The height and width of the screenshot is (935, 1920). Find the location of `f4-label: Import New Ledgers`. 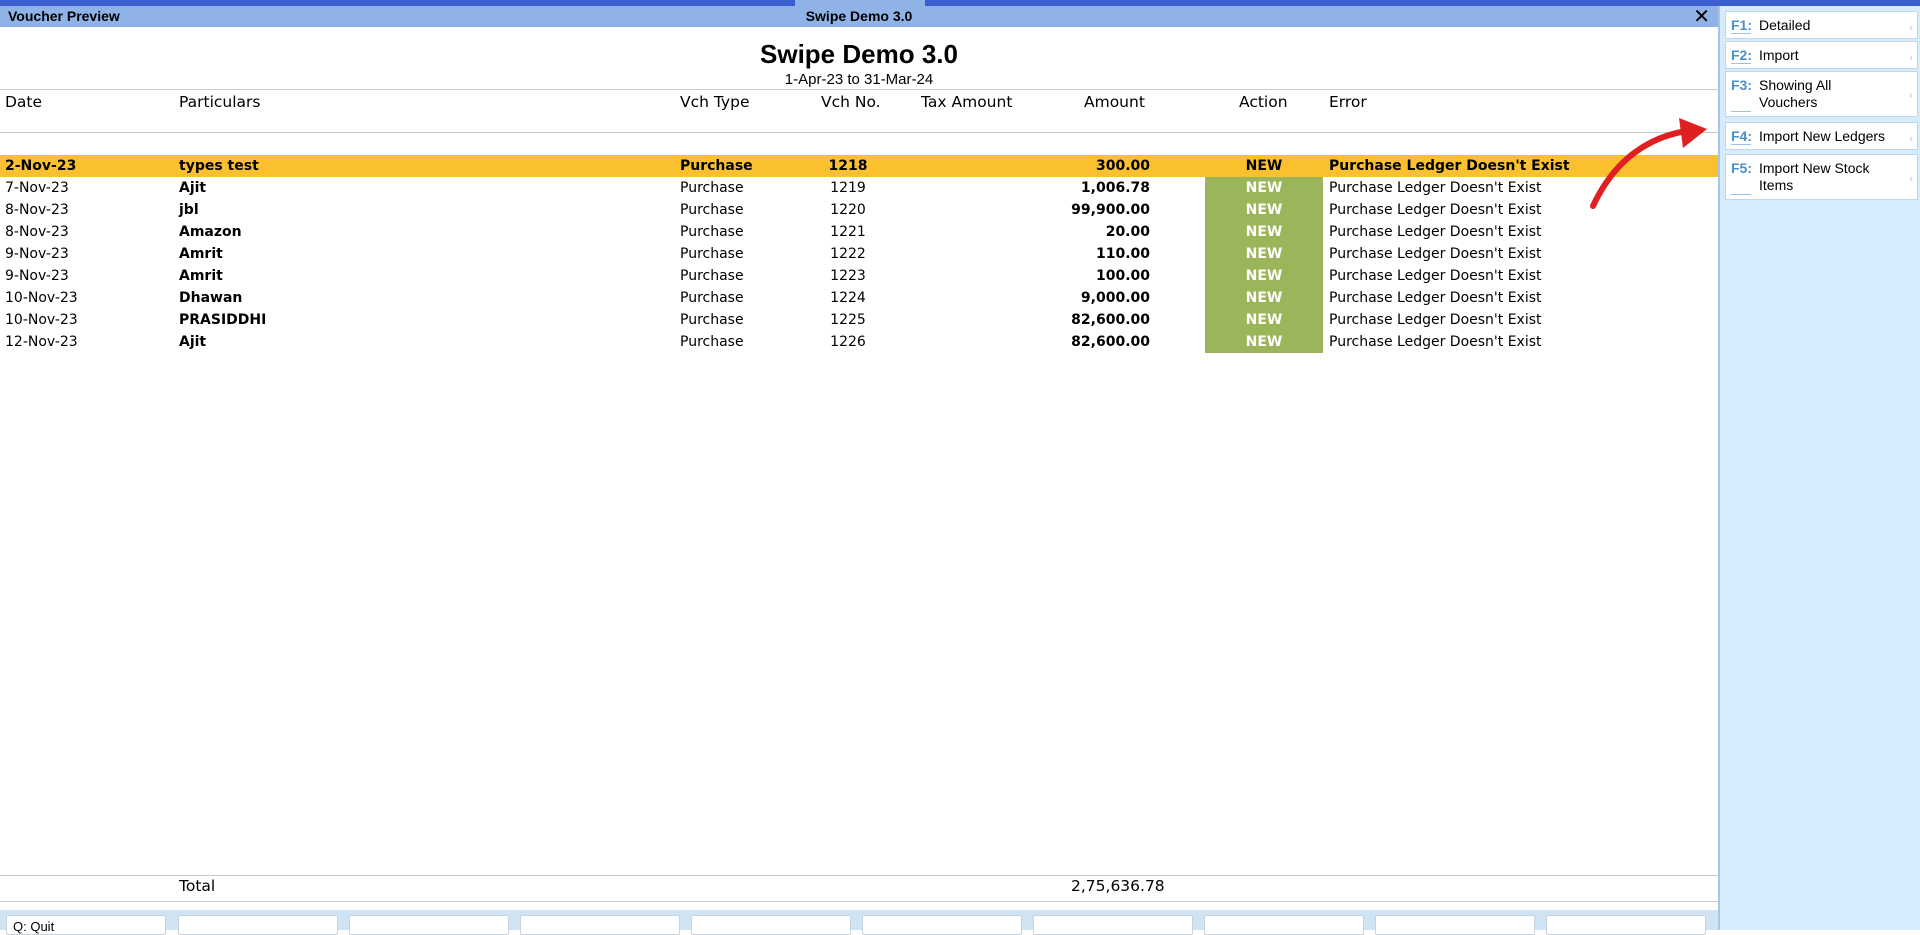

f4-label: Import New Ledgers is located at coordinates (1822, 136).